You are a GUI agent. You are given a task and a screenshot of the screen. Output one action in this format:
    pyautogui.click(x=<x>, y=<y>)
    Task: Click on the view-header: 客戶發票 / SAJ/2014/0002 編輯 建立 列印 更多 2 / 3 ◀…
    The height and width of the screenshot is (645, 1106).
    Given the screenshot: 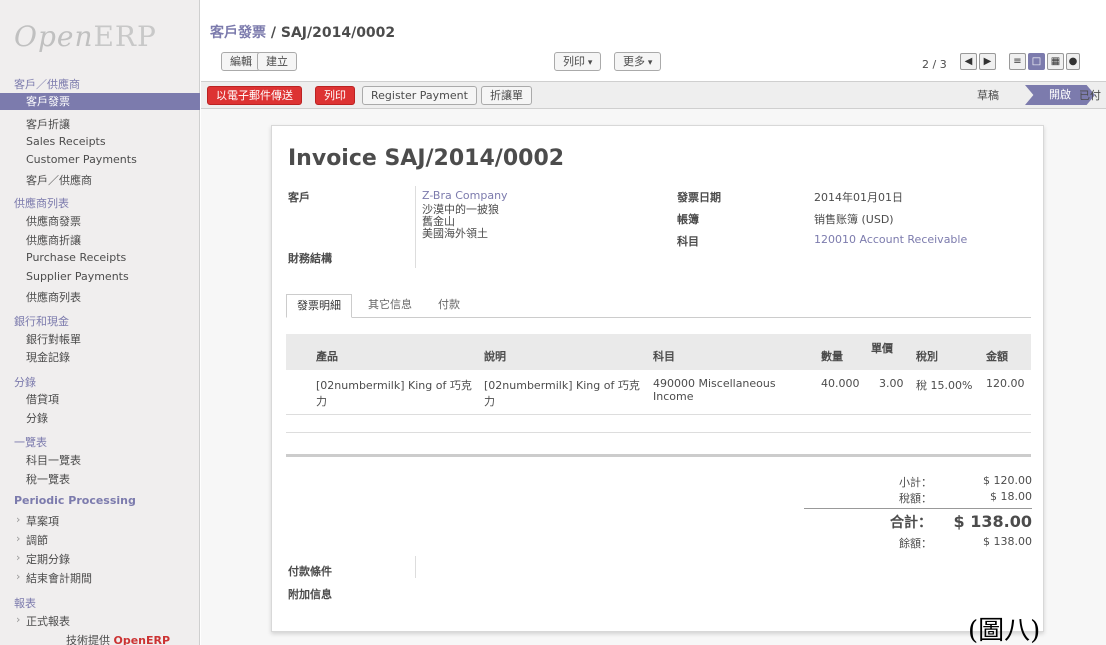 What is the action you would take?
    pyautogui.click(x=653, y=41)
    